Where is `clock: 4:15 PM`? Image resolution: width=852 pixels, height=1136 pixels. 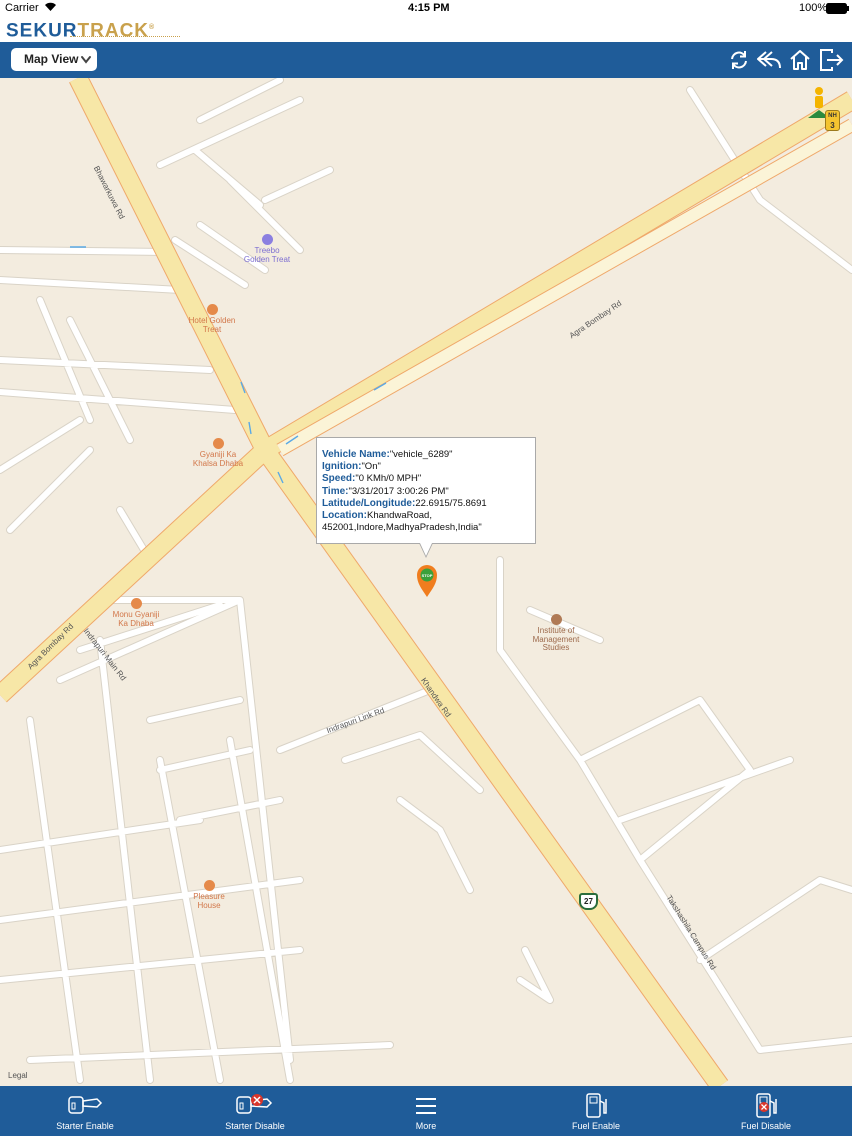 clock: 4:15 PM is located at coordinates (429, 8).